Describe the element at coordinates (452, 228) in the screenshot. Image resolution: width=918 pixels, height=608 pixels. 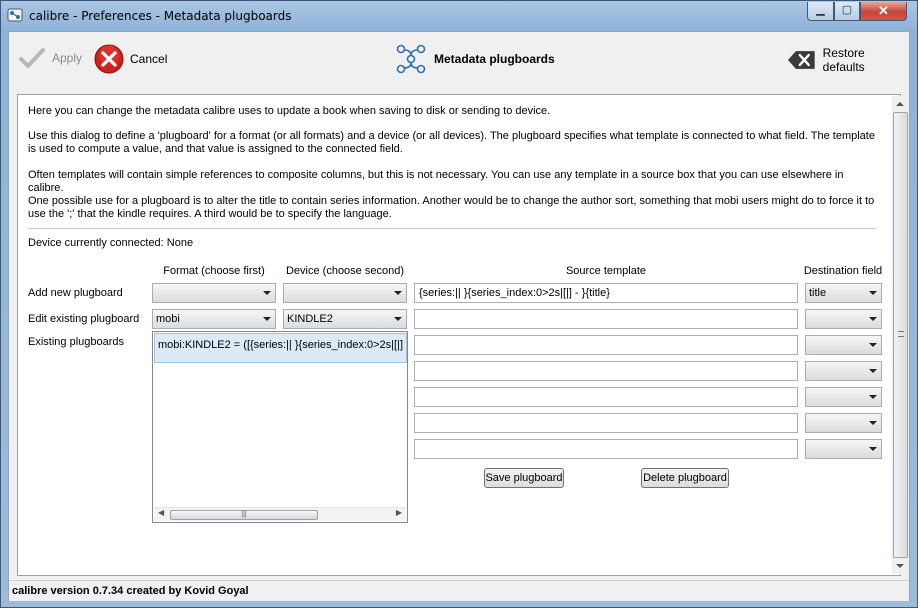
I see `separator` at that location.